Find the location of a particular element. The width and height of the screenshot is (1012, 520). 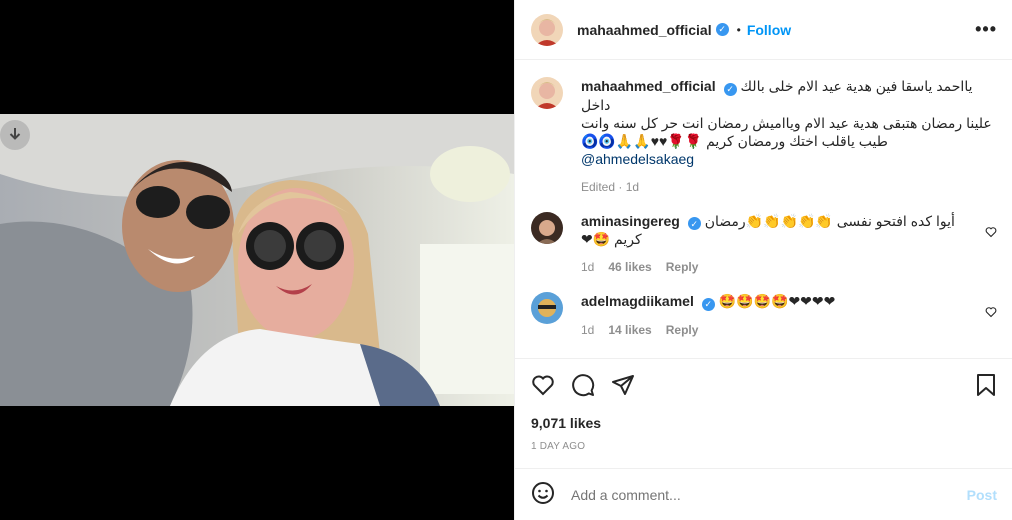

caption-line-3: طيب ياقلب اختك ورمضان كريم 🌹🌹♥♥🙏🙏🧿🧿 is located at coordinates (734, 140).